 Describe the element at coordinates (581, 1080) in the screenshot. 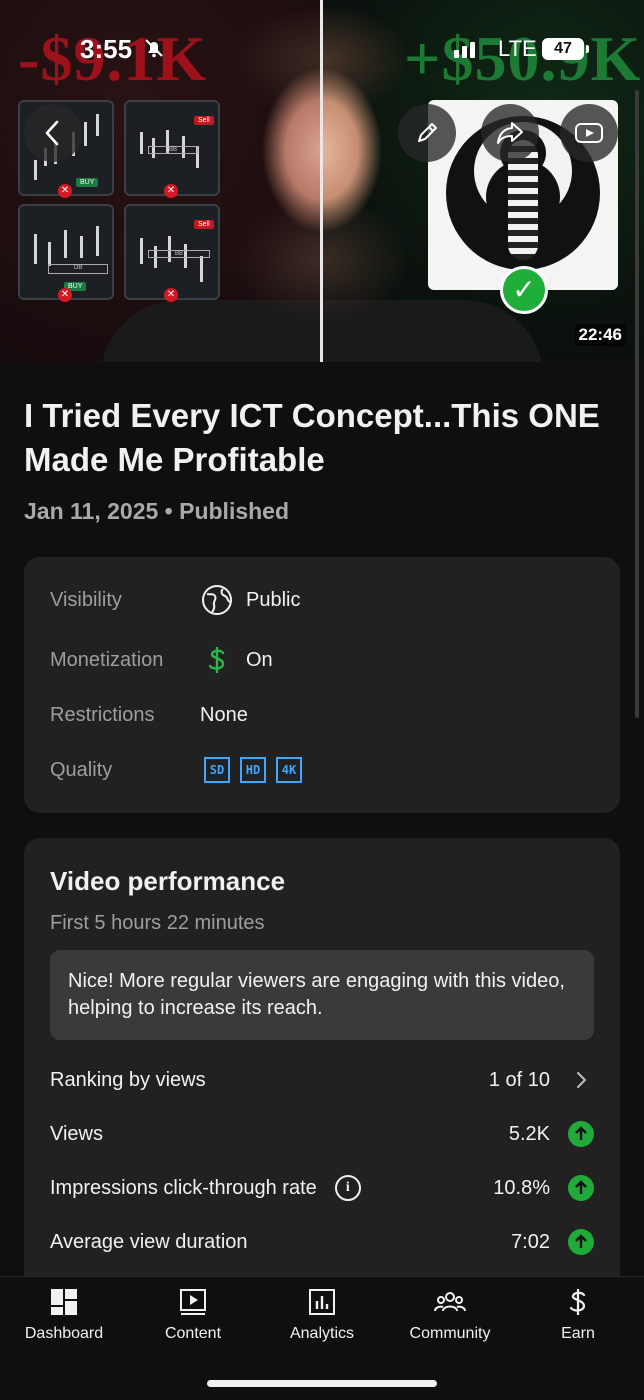

I see `chevron-right-icon` at that location.